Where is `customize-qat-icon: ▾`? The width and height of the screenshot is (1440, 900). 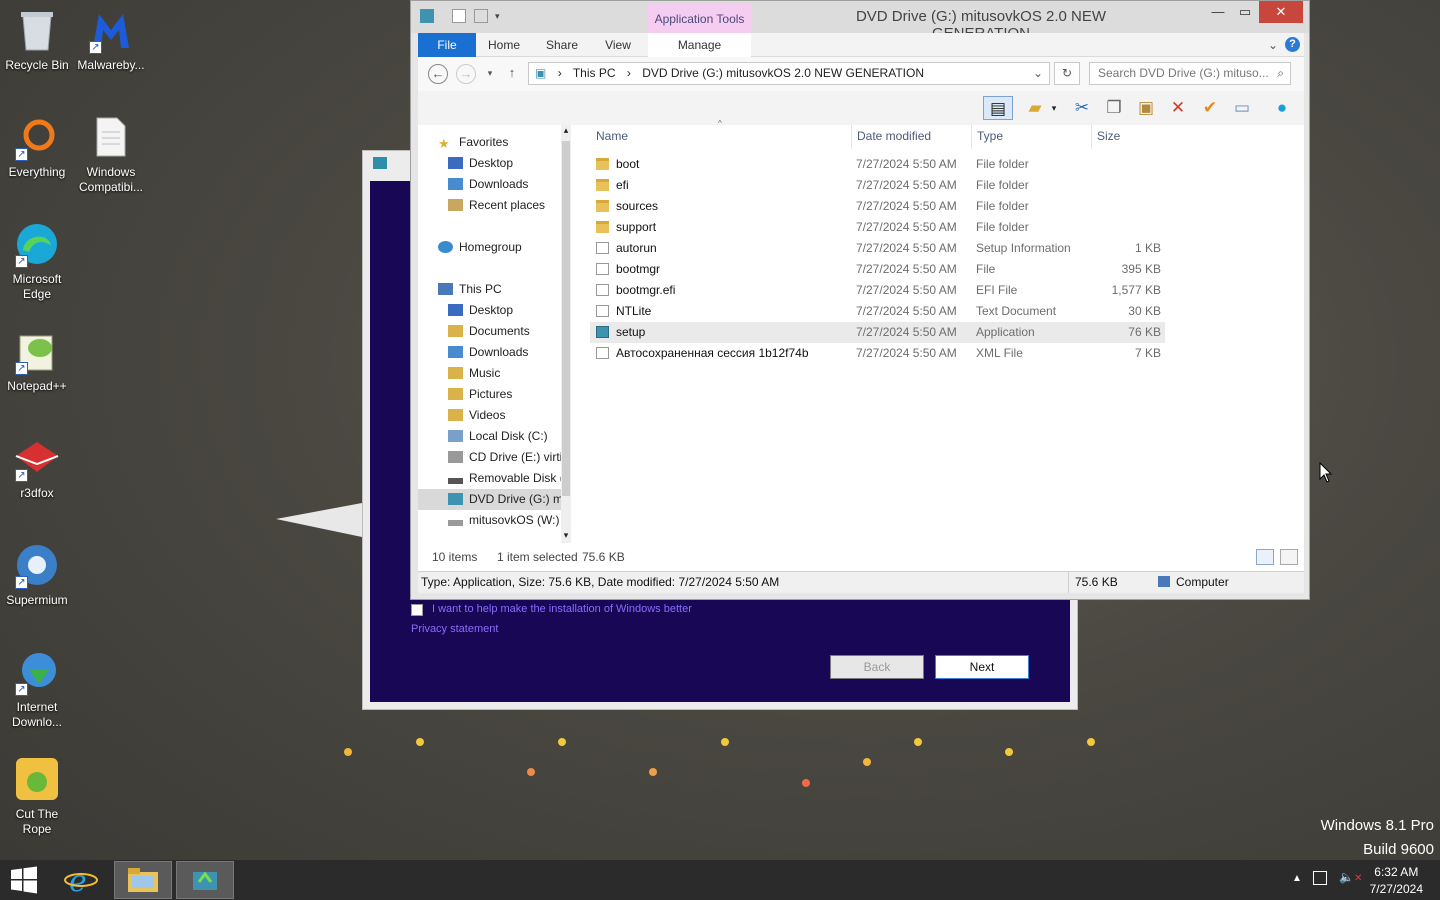
customize-qat-icon: ▾ is located at coordinates (502, 16).